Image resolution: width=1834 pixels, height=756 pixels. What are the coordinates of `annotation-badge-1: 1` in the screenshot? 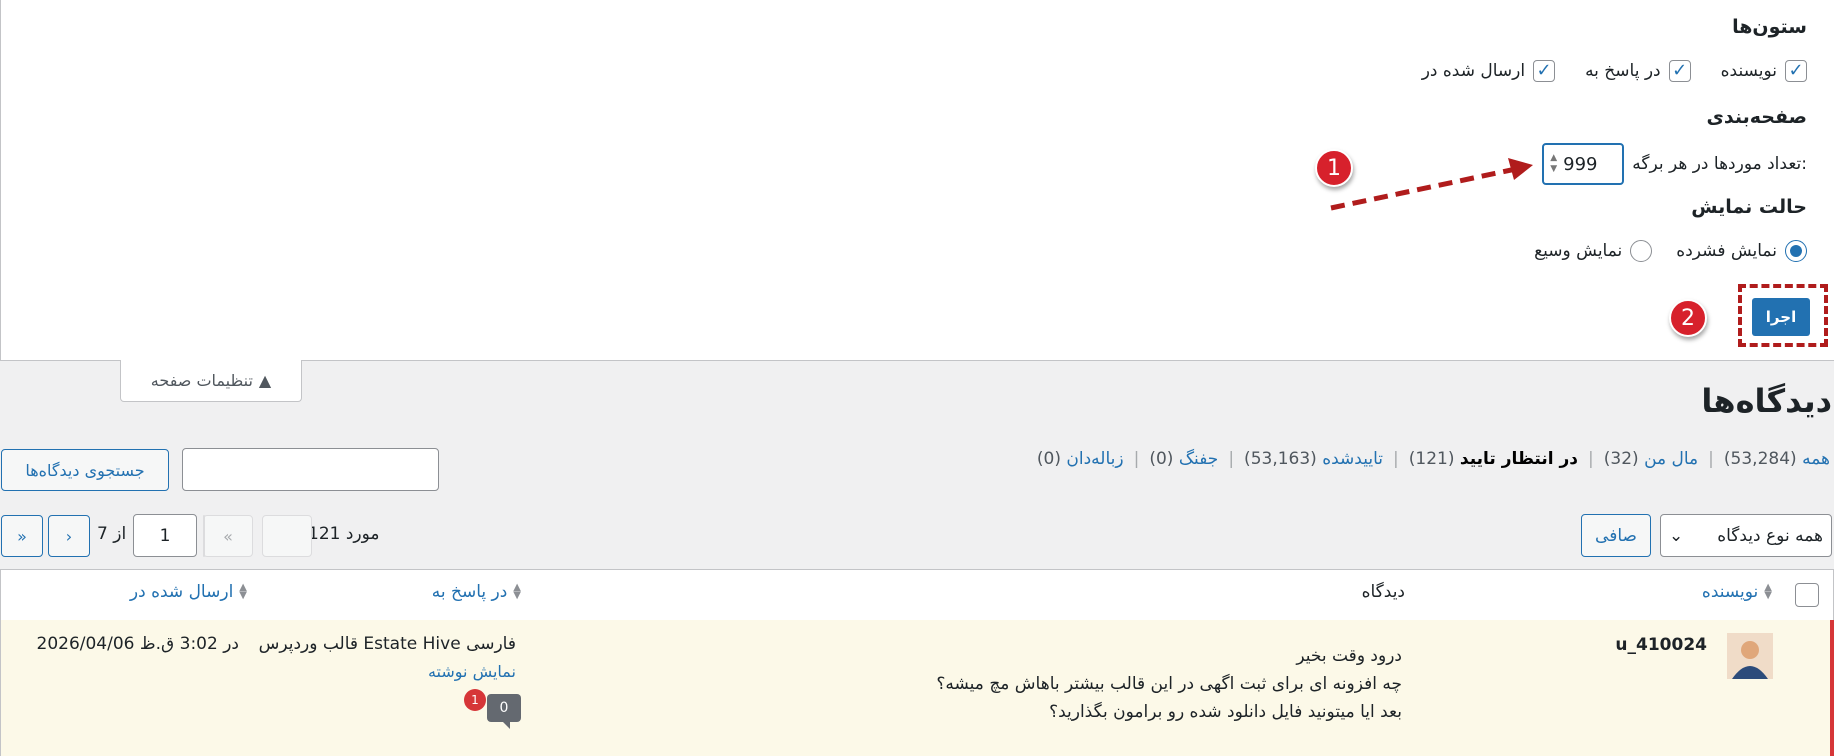 It's located at (1334, 168).